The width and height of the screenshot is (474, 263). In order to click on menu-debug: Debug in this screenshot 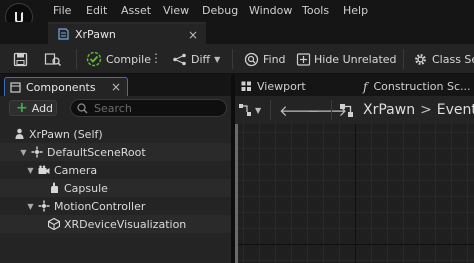, I will do `click(220, 10)`.